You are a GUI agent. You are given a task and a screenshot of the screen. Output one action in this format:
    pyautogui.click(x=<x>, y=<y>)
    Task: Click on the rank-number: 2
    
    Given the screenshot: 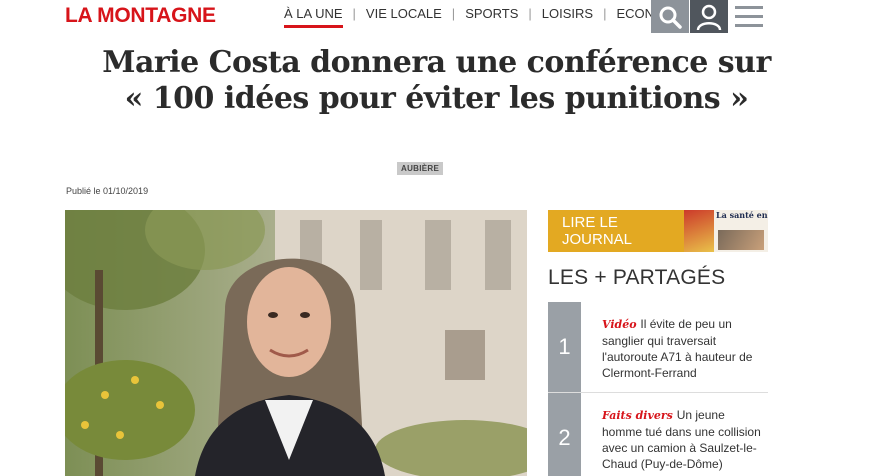 What is the action you would take?
    pyautogui.click(x=564, y=434)
    